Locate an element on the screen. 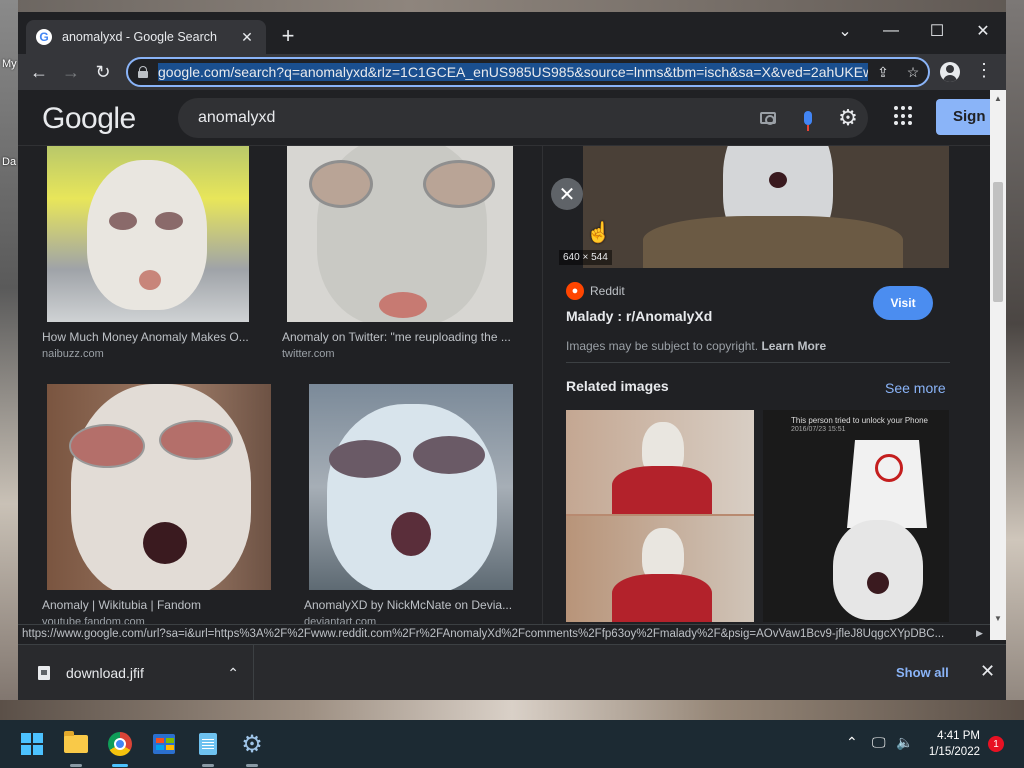  browser-tab: G anomalyxd - Google Search ✕ is located at coordinates (146, 37).